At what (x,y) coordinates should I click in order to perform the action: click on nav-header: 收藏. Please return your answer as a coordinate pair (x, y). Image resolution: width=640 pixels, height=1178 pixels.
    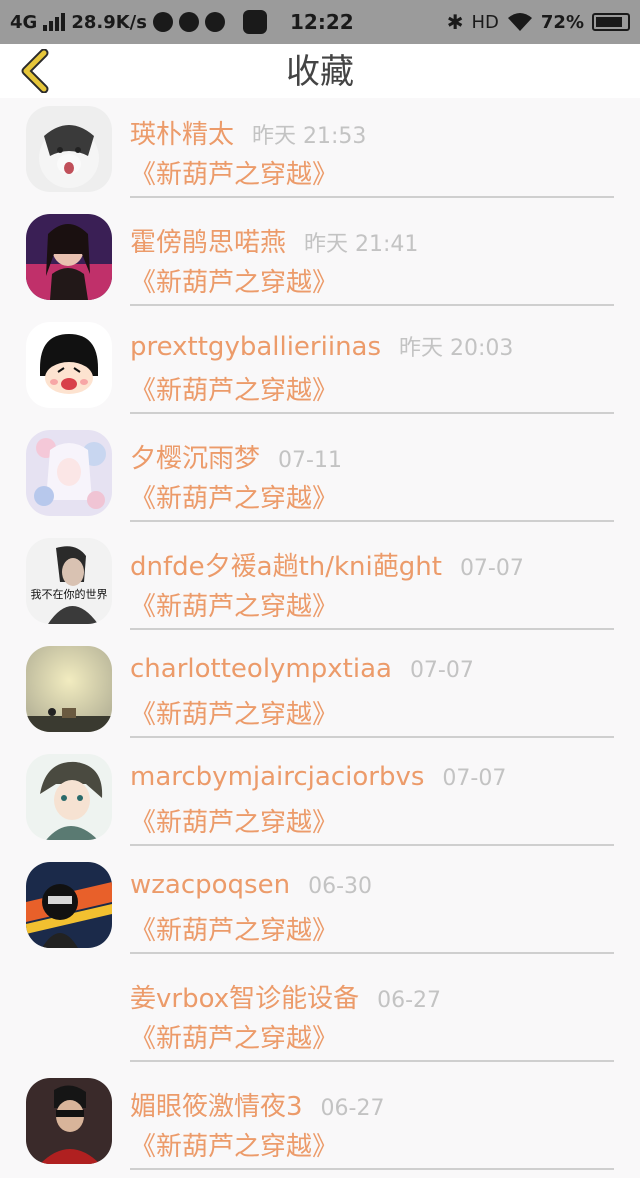
    Looking at the image, I should click on (320, 71).